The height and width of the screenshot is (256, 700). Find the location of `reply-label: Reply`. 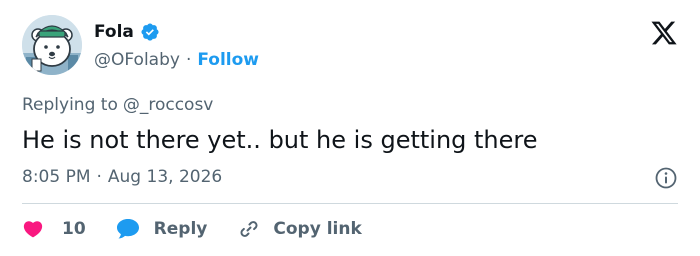

reply-label: Reply is located at coordinates (180, 229).